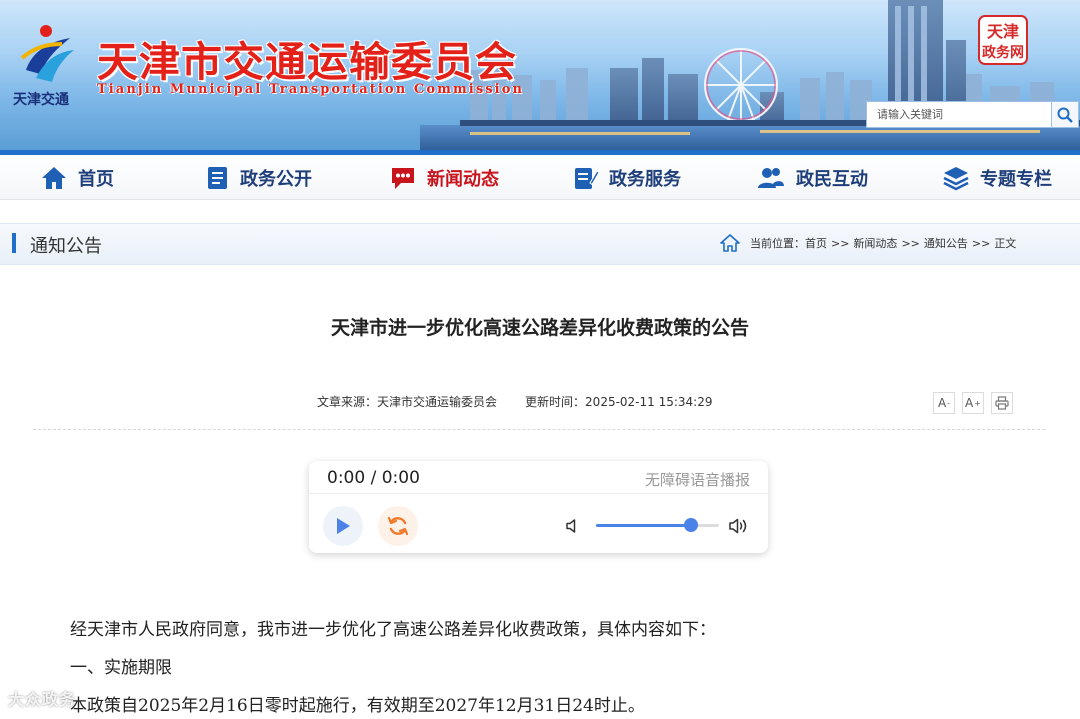 Image resolution: width=1080 pixels, height=719 pixels. Describe the element at coordinates (437, 402) in the screenshot. I see `source-value: 天津市交通运输委员会` at that location.